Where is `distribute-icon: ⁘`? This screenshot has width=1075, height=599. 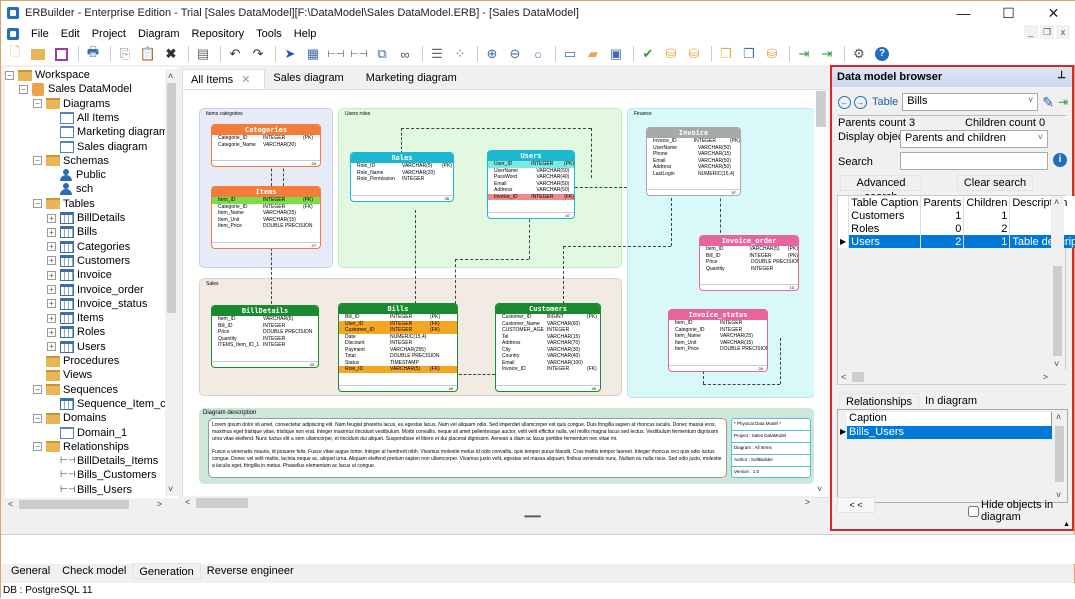
distribute-icon: ⁘ is located at coordinates (460, 54).